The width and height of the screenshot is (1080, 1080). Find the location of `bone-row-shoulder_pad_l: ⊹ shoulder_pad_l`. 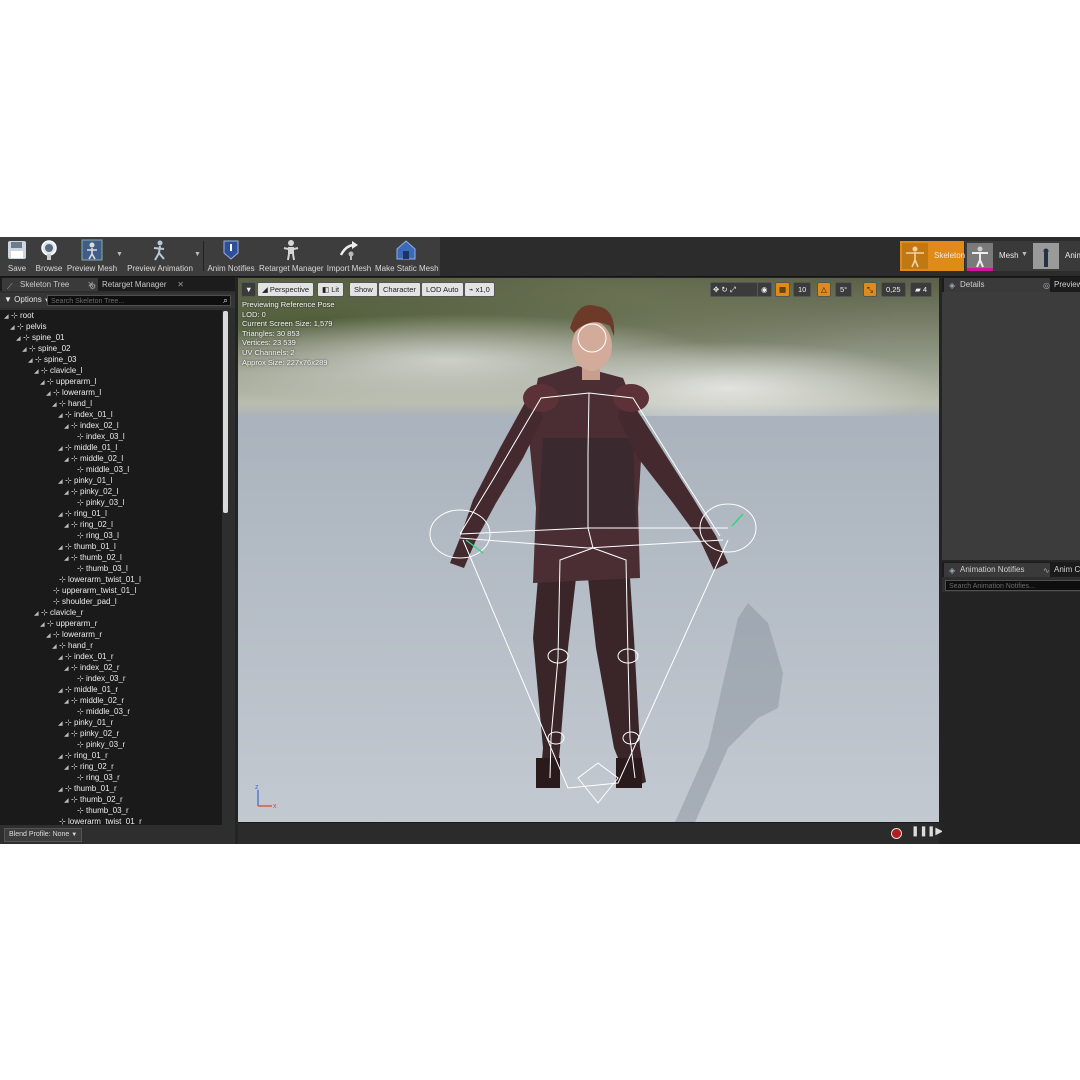

bone-row-shoulder_pad_l: ⊹ shoulder_pad_l is located at coordinates (81, 601).